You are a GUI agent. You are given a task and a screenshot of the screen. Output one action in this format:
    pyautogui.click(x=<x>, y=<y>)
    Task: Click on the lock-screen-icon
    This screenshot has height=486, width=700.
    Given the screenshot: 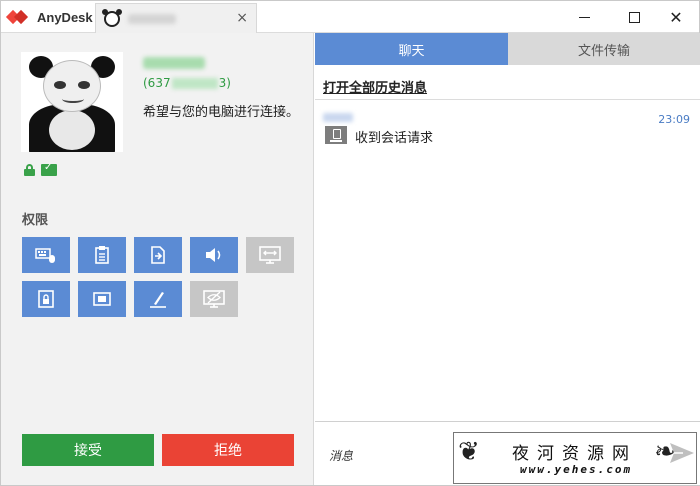 What is the action you would take?
    pyautogui.click(x=46, y=299)
    